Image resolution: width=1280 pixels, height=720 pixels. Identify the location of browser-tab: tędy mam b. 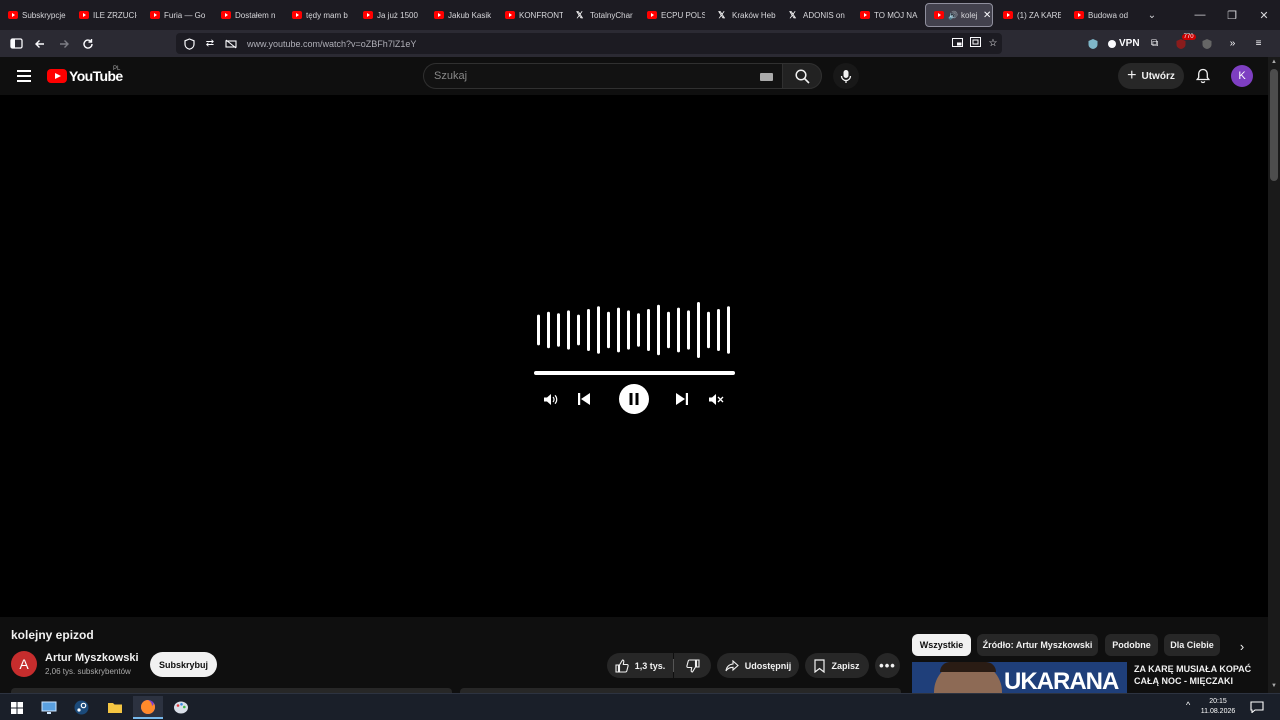
(319, 15).